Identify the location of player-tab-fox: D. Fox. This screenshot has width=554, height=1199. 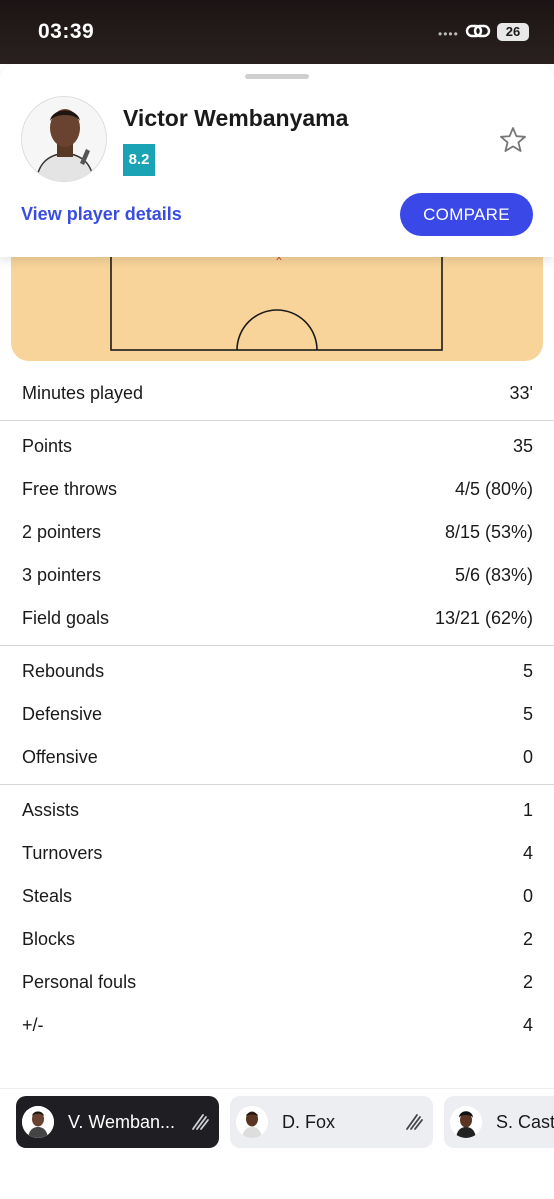
(331, 1122).